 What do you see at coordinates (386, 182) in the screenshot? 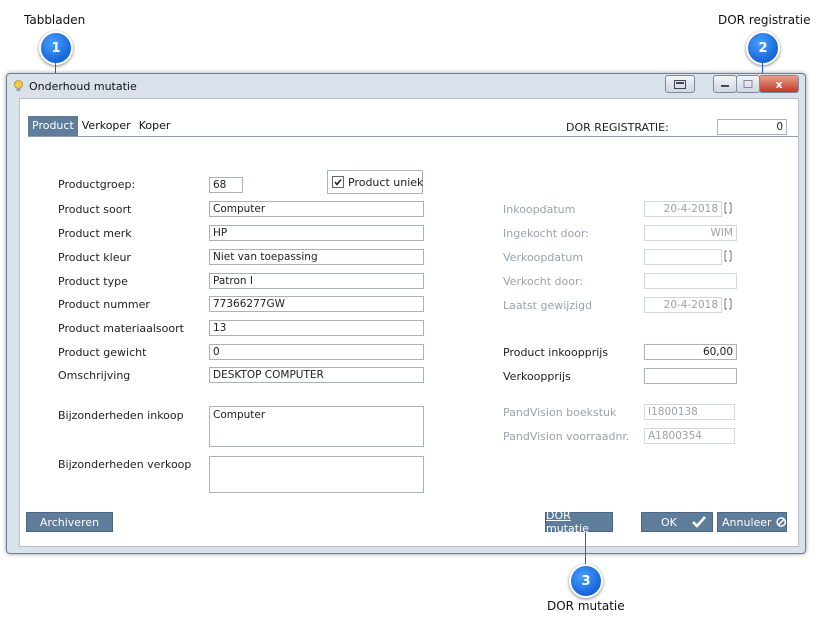
I see `product-uniek-label: Product uniek` at bounding box center [386, 182].